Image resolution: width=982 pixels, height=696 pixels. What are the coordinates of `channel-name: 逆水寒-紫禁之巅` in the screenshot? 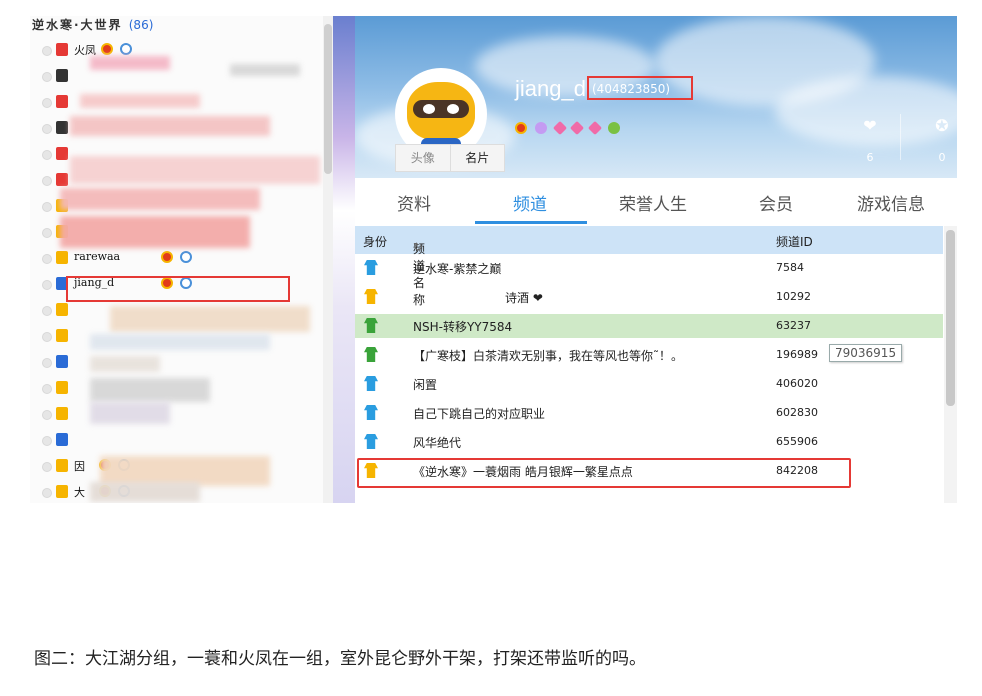 It's located at (457, 269).